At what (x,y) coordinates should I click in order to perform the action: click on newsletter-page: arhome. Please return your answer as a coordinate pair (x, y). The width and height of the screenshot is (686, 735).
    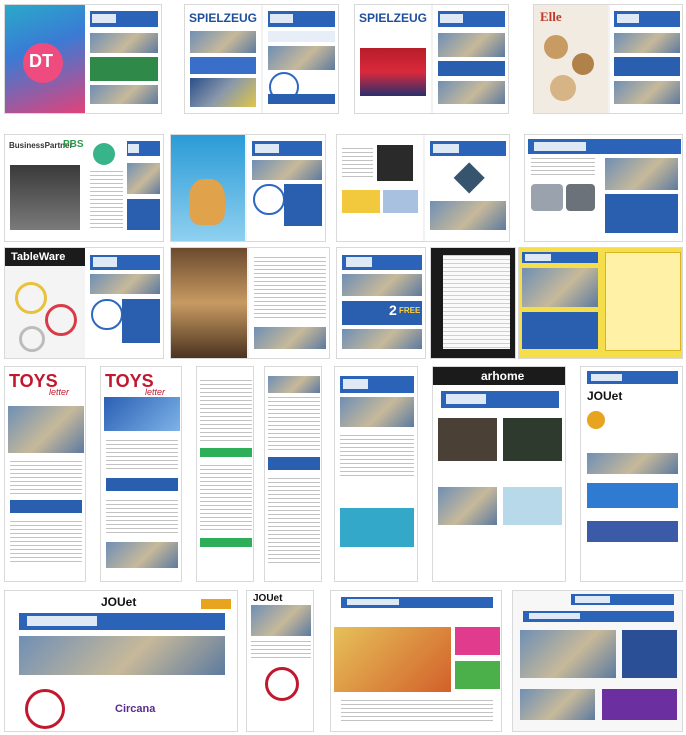
    Looking at the image, I should click on (499, 474).